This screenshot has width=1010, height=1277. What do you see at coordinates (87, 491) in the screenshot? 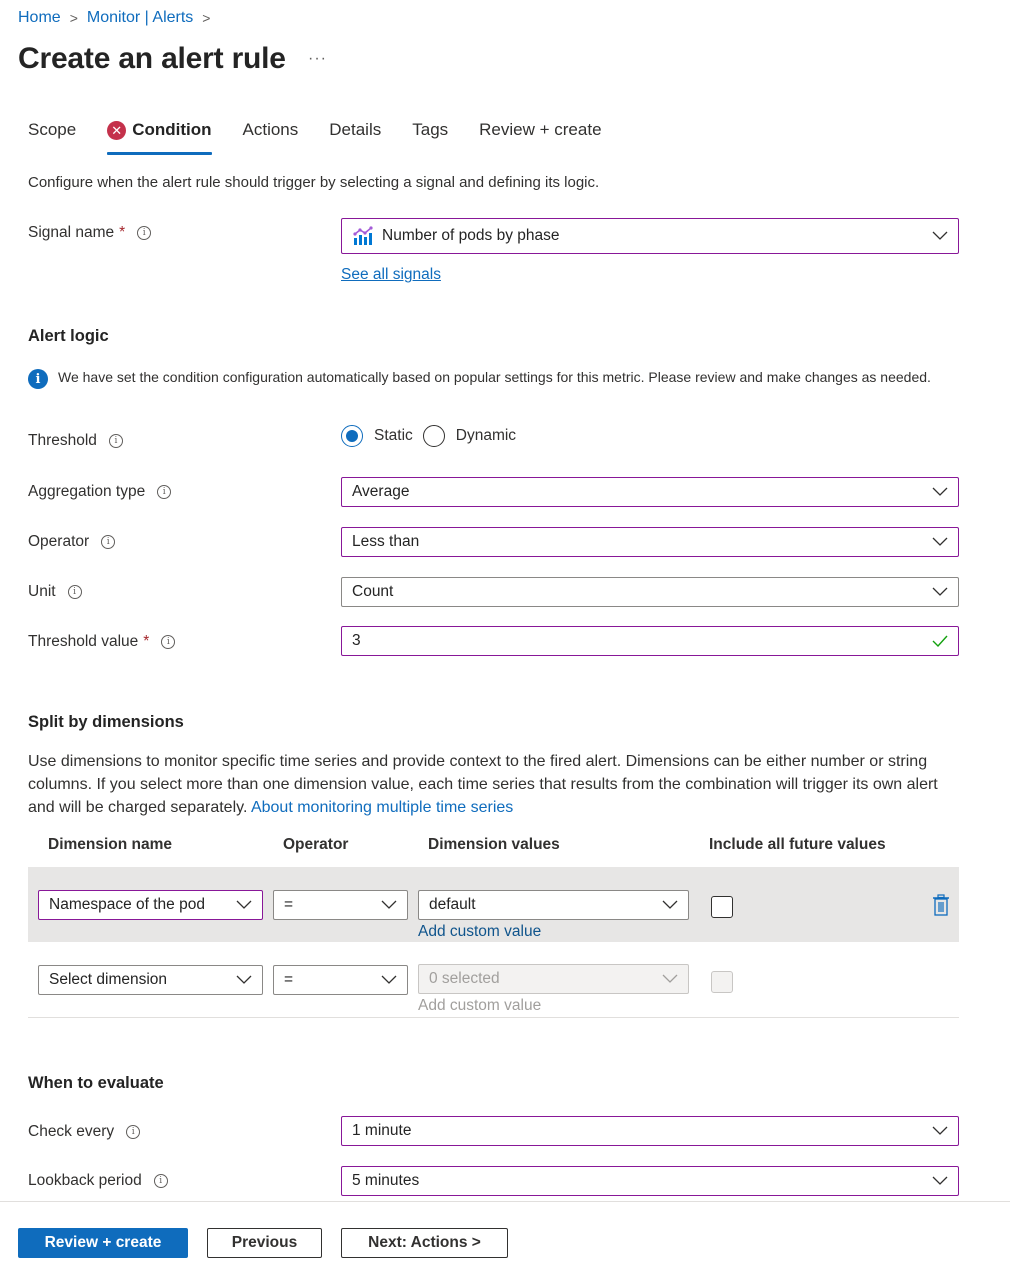
I see `label-text: Aggregation type` at bounding box center [87, 491].